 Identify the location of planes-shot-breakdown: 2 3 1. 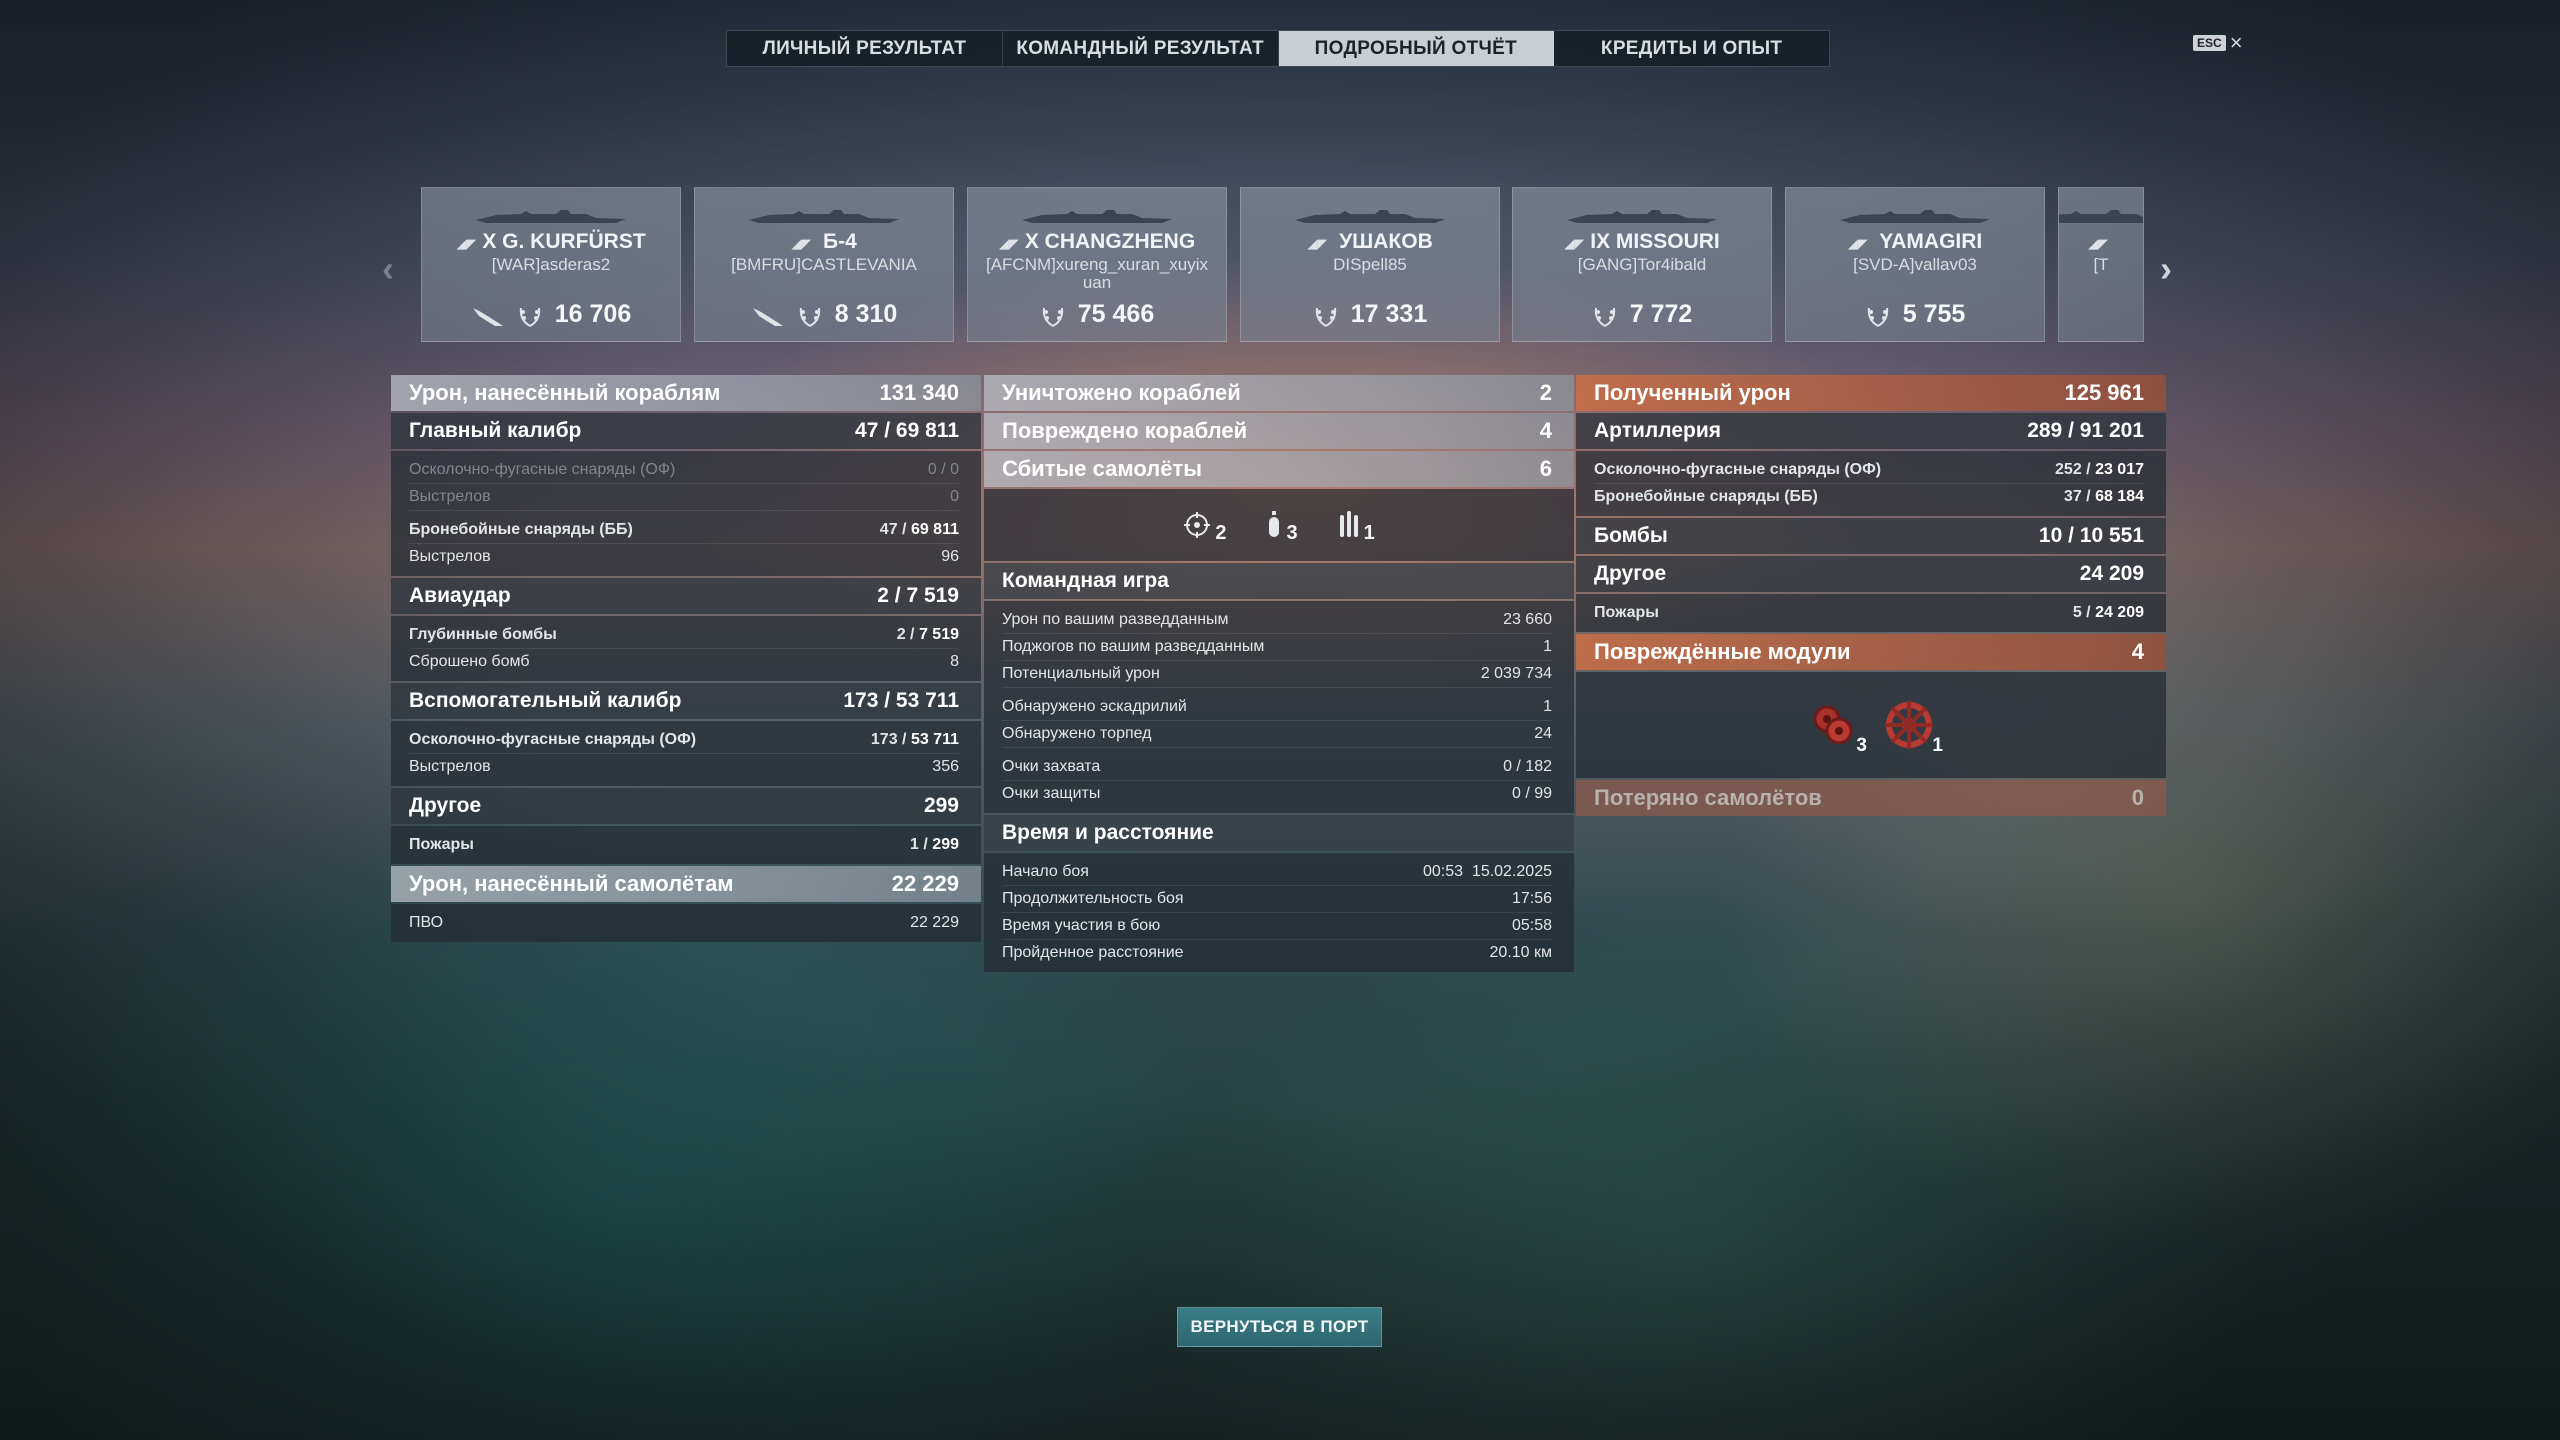
(1279, 525).